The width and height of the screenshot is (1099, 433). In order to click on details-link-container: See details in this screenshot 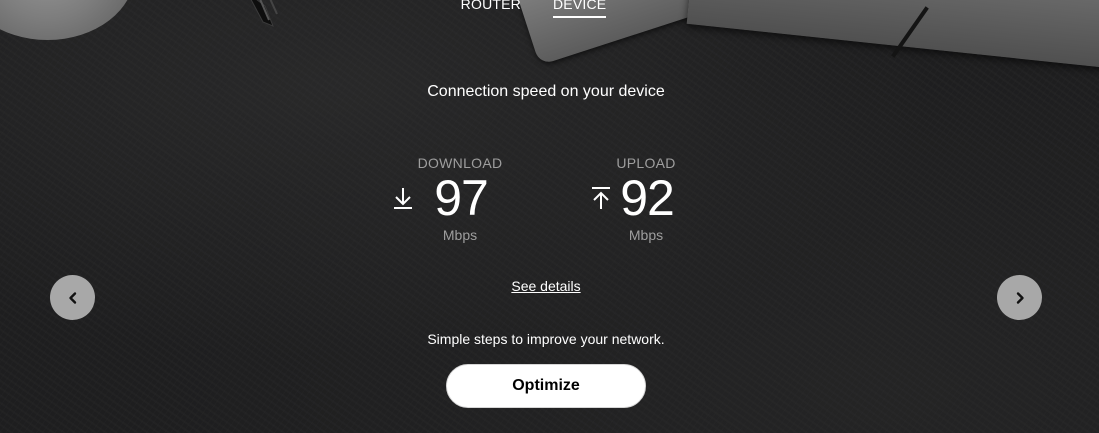, I will do `click(546, 287)`.